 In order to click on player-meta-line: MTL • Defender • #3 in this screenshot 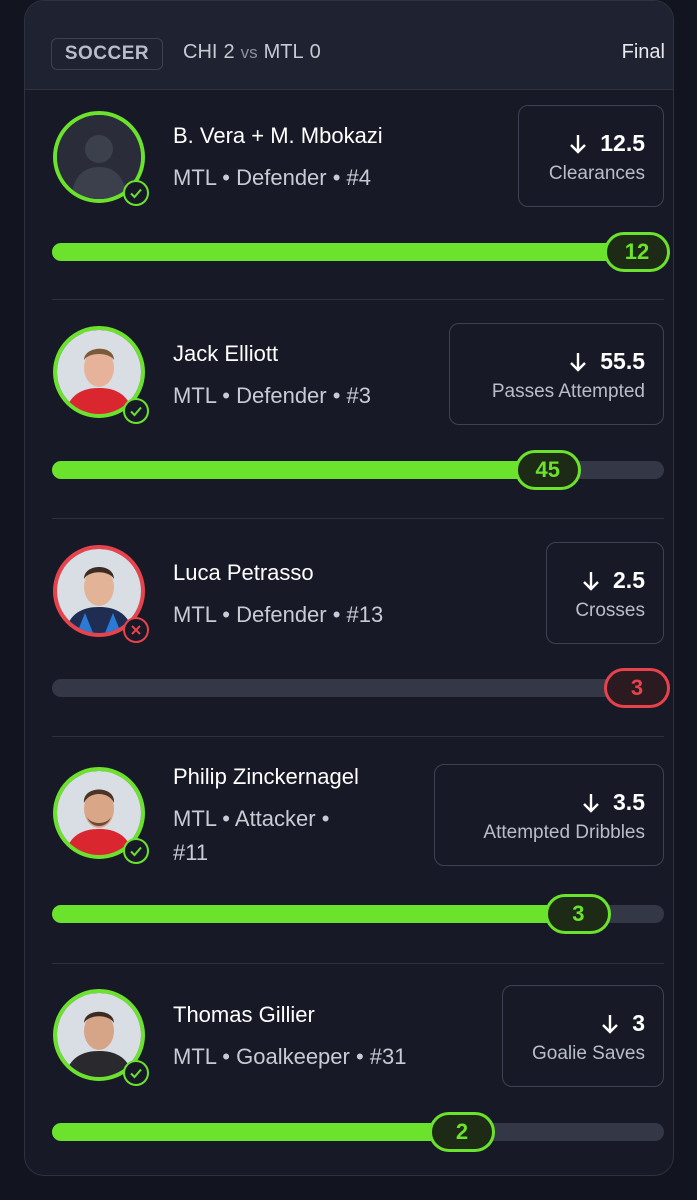, I will do `click(272, 395)`.